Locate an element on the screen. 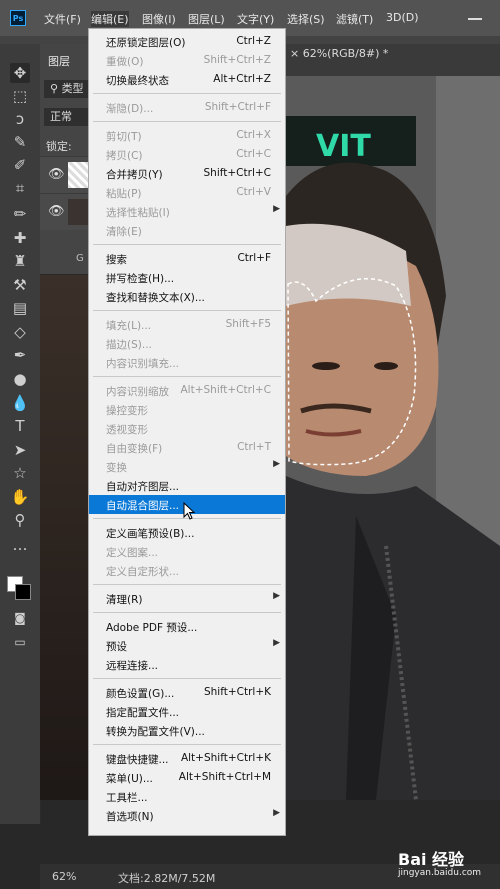 This screenshot has width=500, height=889. edit-menu-item: 渐隐(D)... Shift+Ctrl+F is located at coordinates (187, 107).